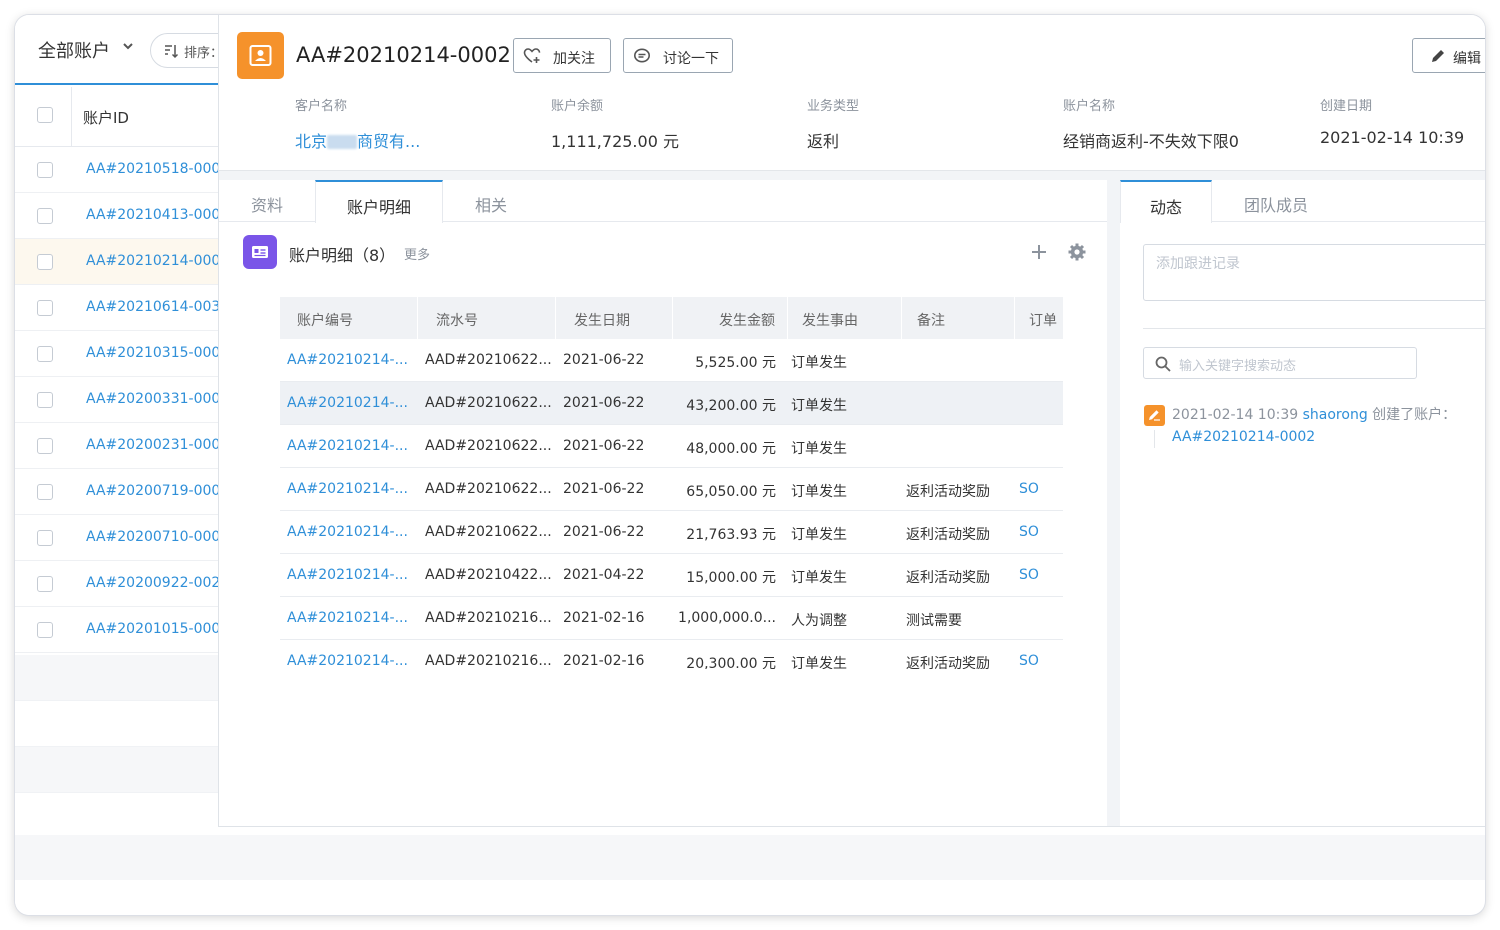  I want to click on select-all-checkbox, so click(45, 115).